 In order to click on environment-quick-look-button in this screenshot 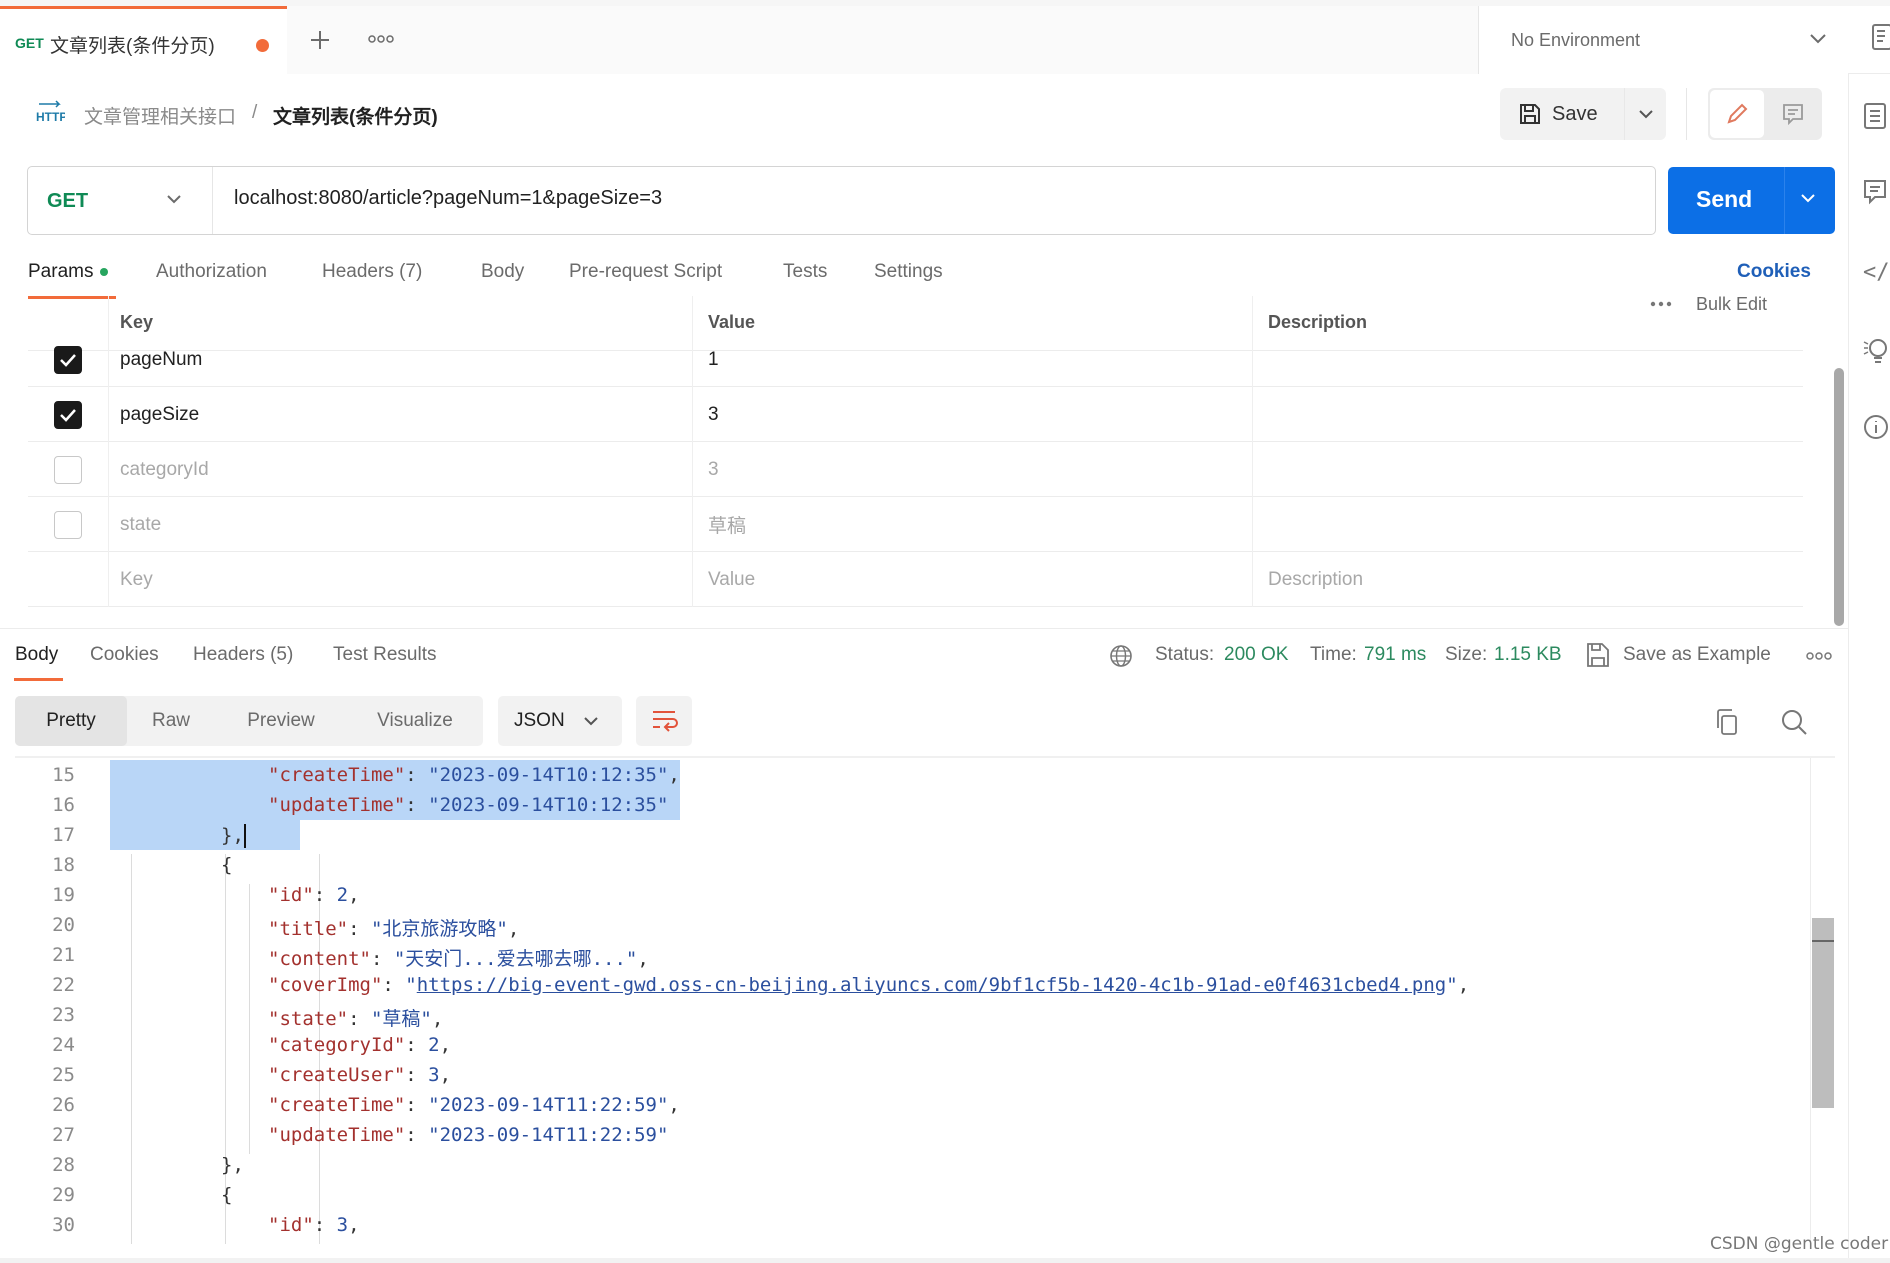, I will do `click(1881, 37)`.